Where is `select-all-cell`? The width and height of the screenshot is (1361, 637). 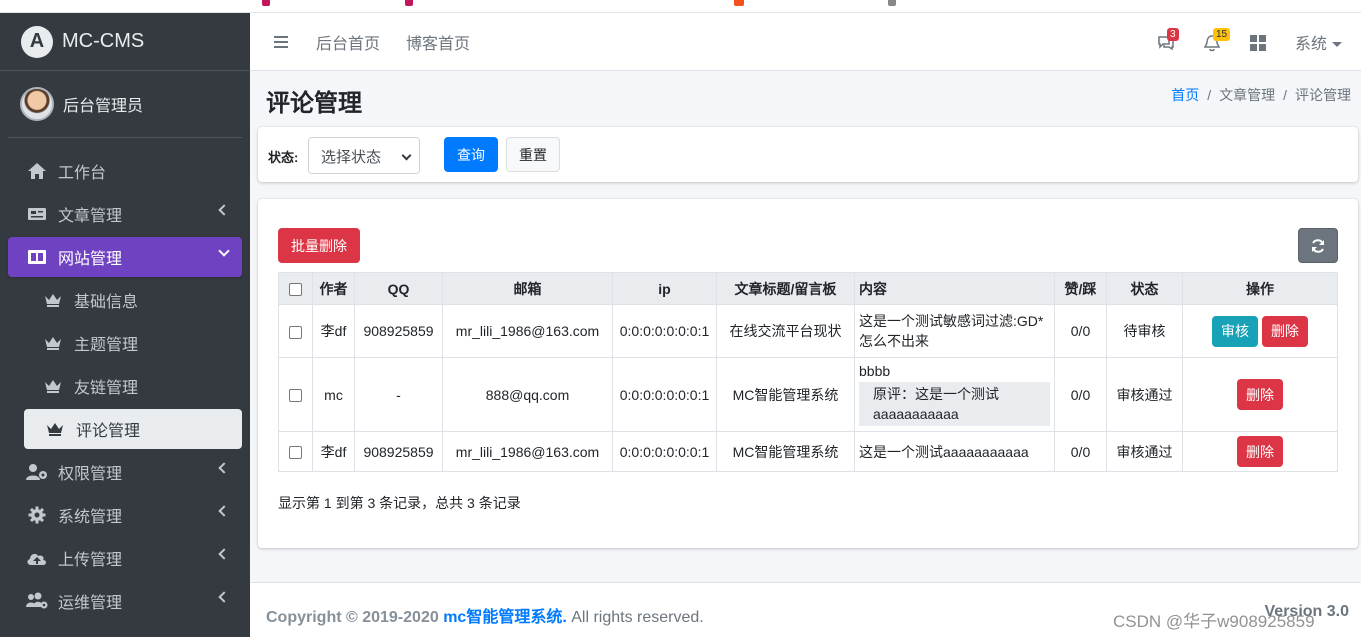
select-all-cell is located at coordinates (295, 288).